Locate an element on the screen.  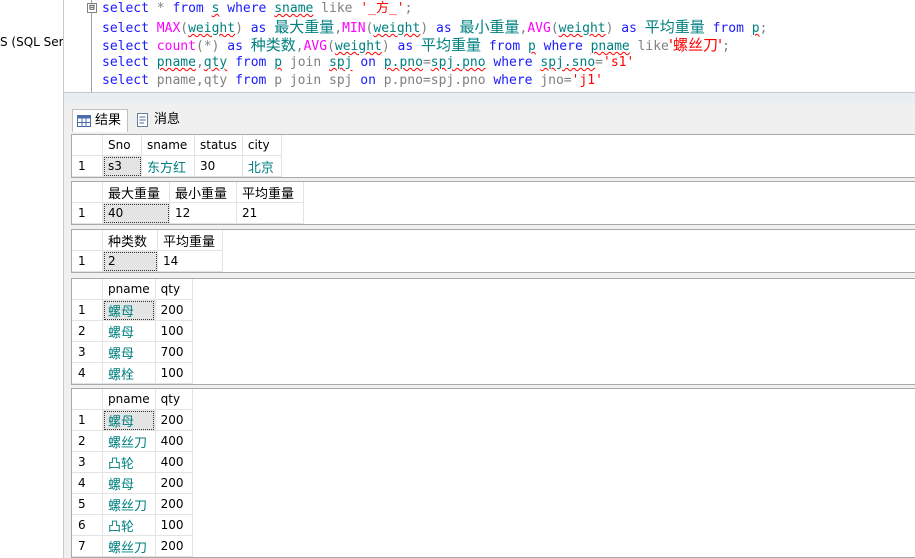
code-token: ) is located at coordinates (613, 28).